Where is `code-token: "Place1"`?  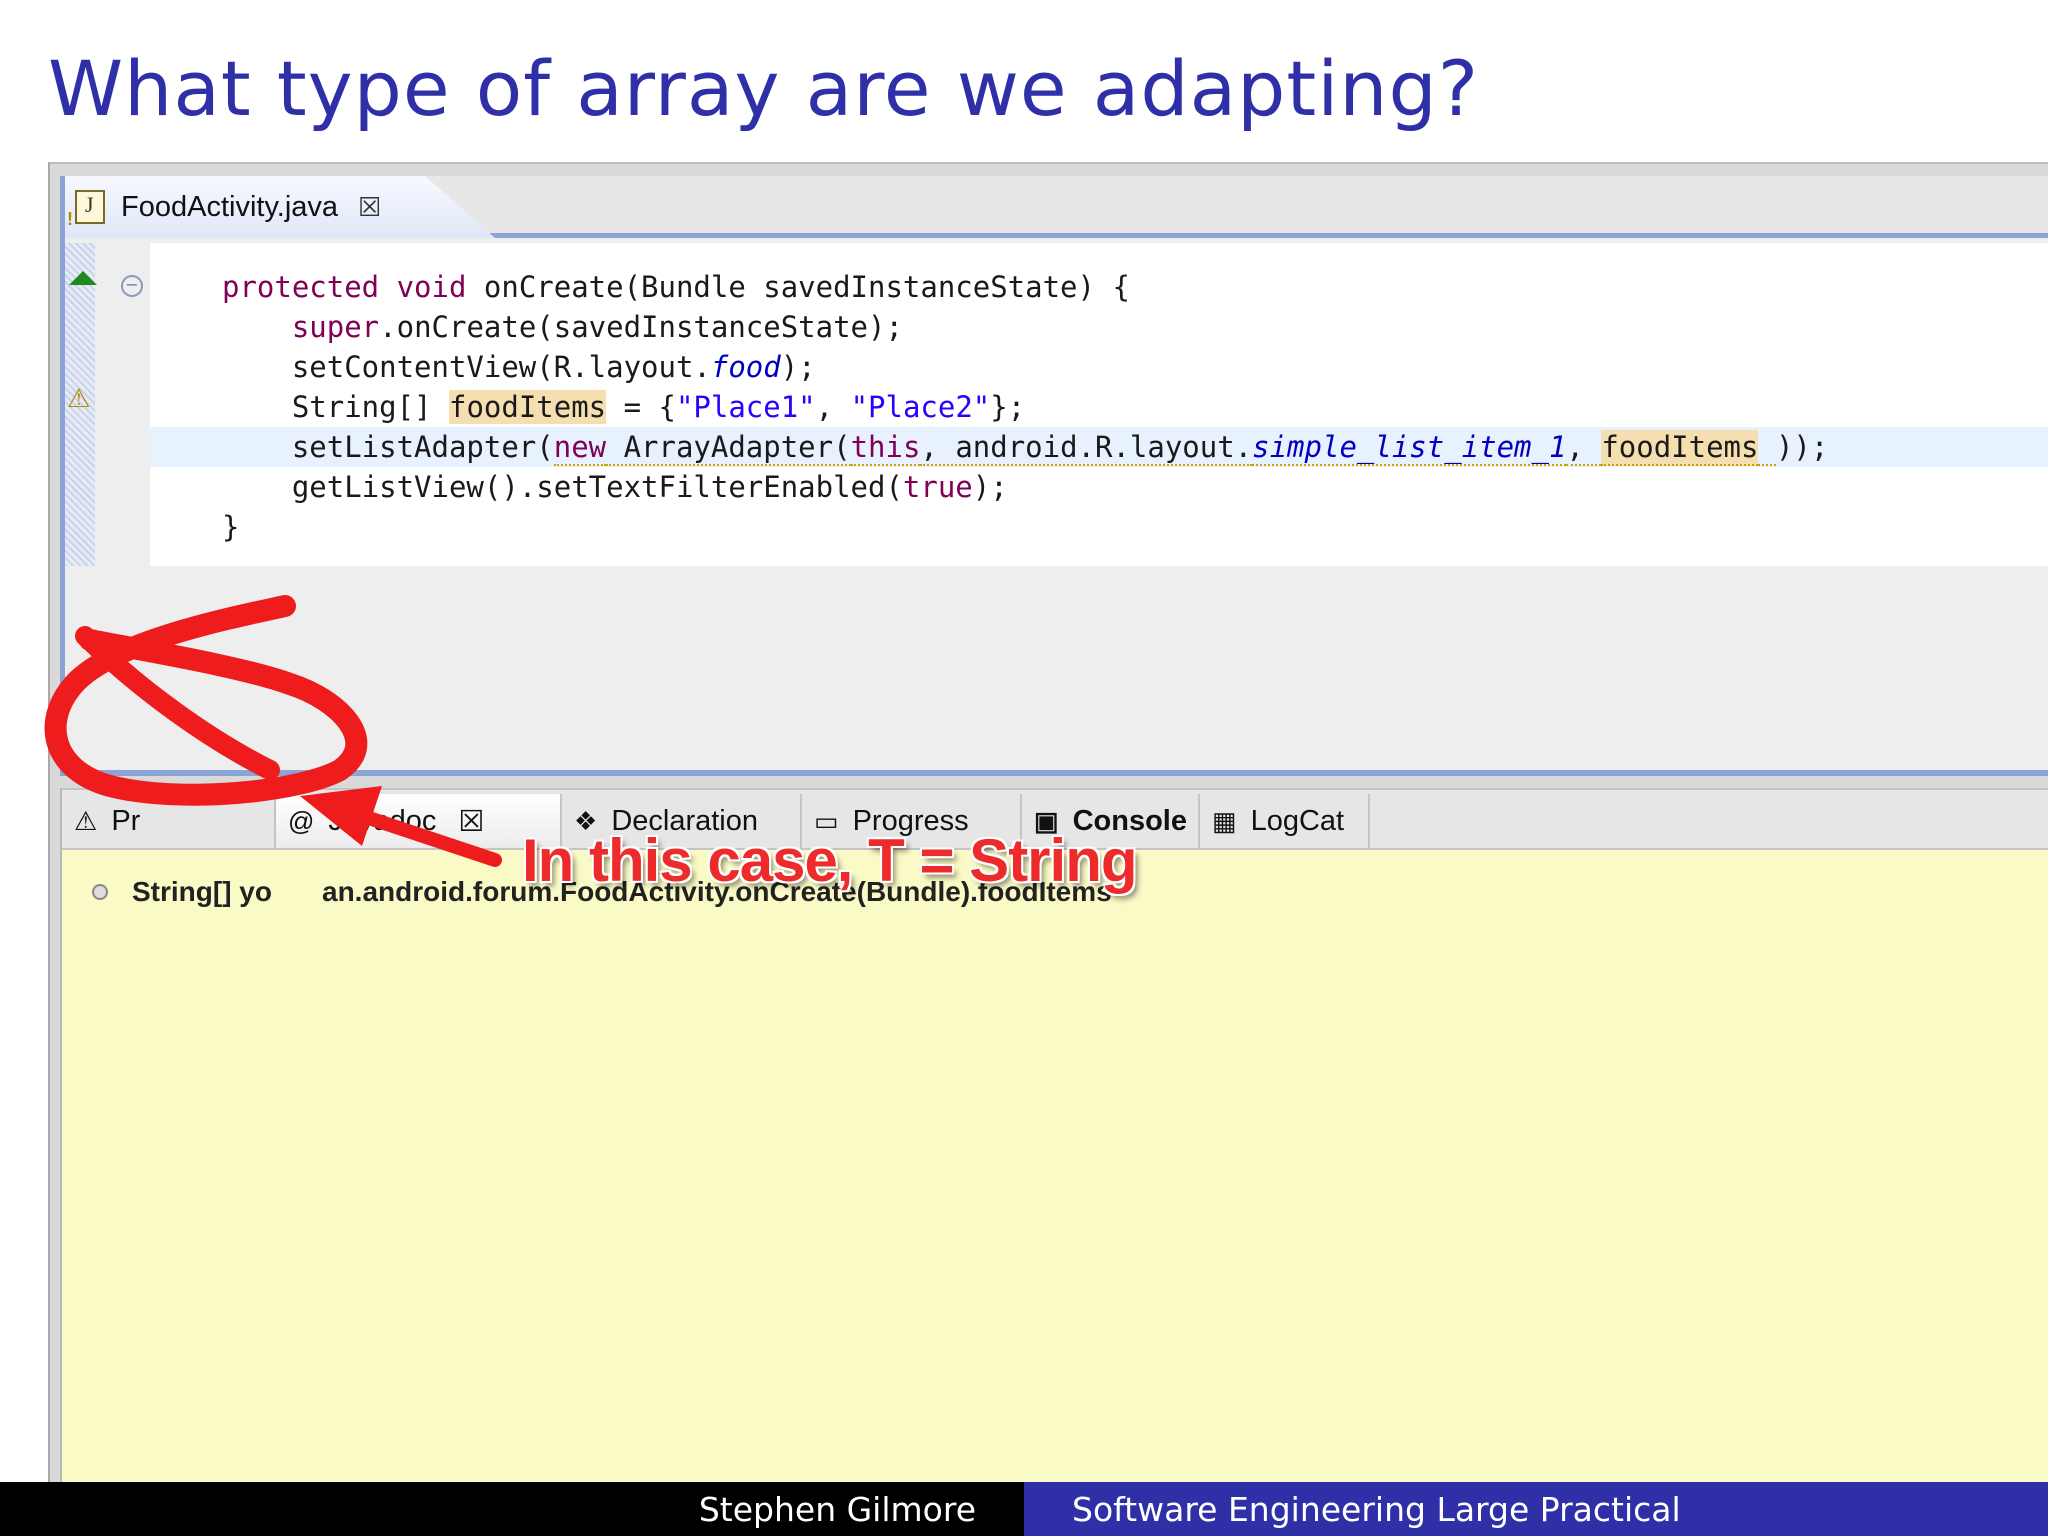
code-token: "Place1" is located at coordinates (745, 407).